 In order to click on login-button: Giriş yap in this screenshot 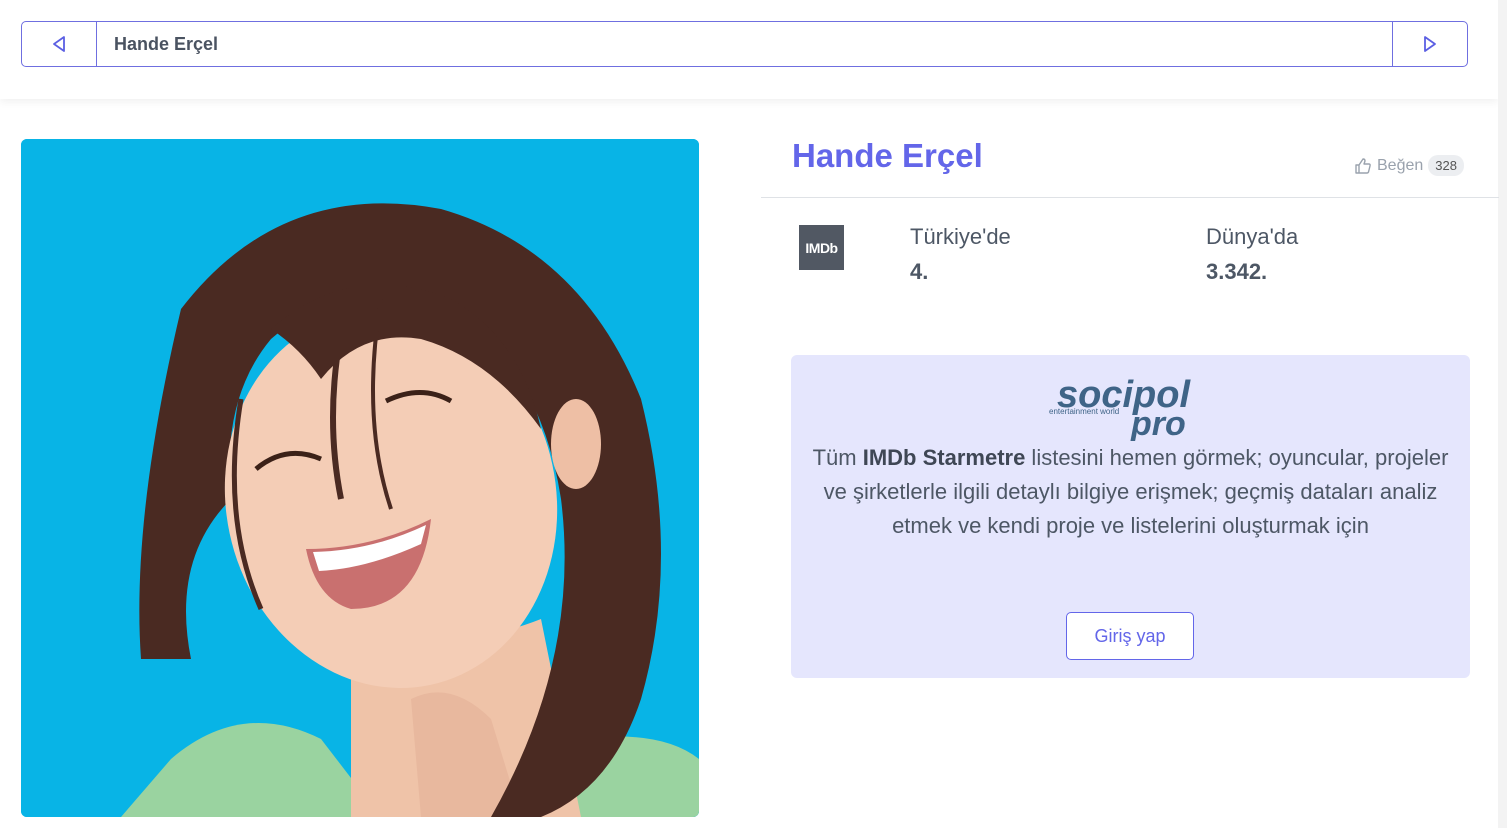, I will do `click(1130, 636)`.